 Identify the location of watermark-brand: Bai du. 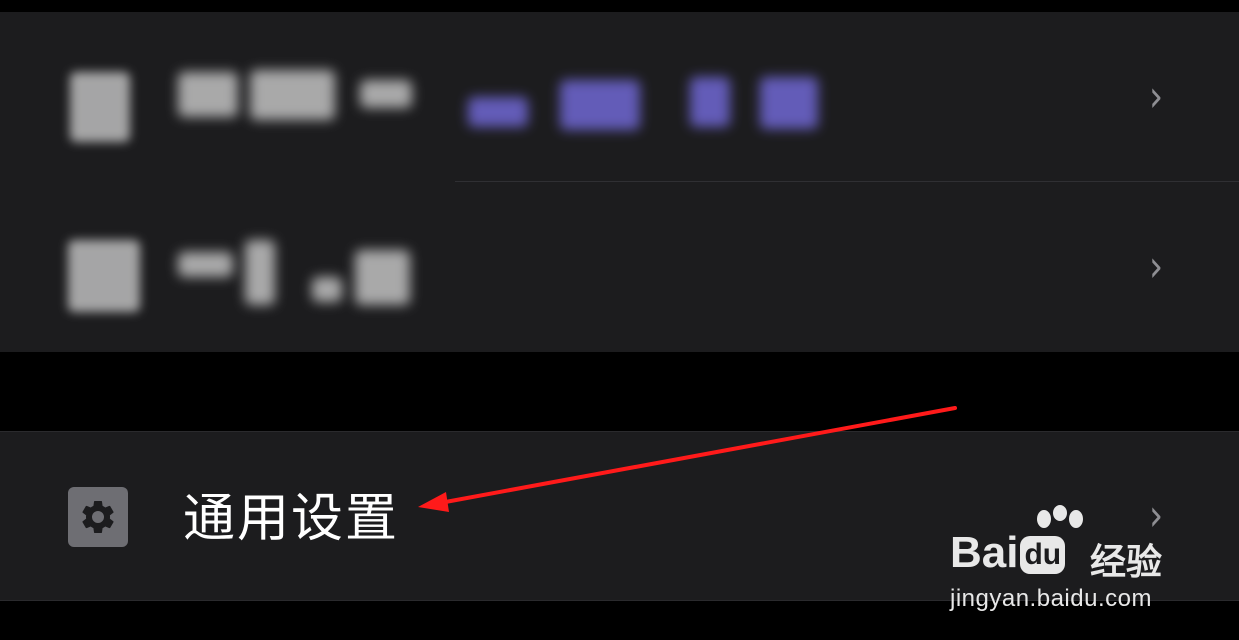
(1008, 553).